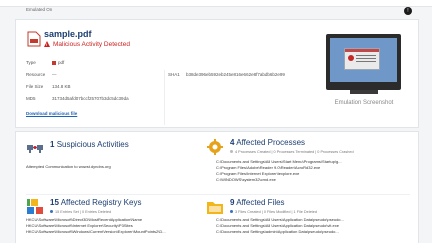 Image resolution: width=432 pixels, height=243 pixels. Describe the element at coordinates (51, 113) in the screenshot. I see `download-malicious-file-link: Download malicious file` at that location.